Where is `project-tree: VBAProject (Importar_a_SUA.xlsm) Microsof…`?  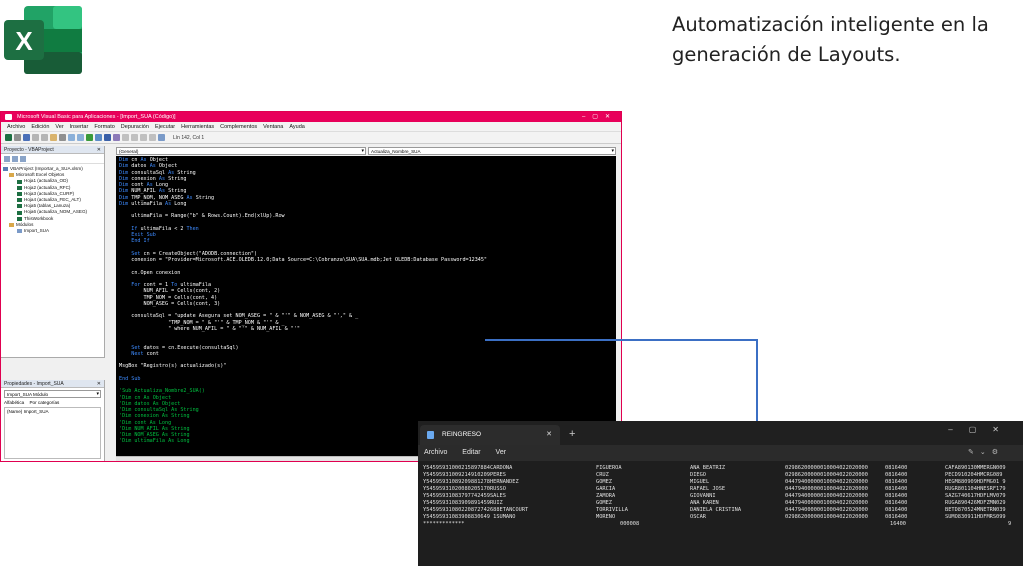 project-tree: VBAProject (Importar_a_SUA.xlsm) Microsof… is located at coordinates (52, 200).